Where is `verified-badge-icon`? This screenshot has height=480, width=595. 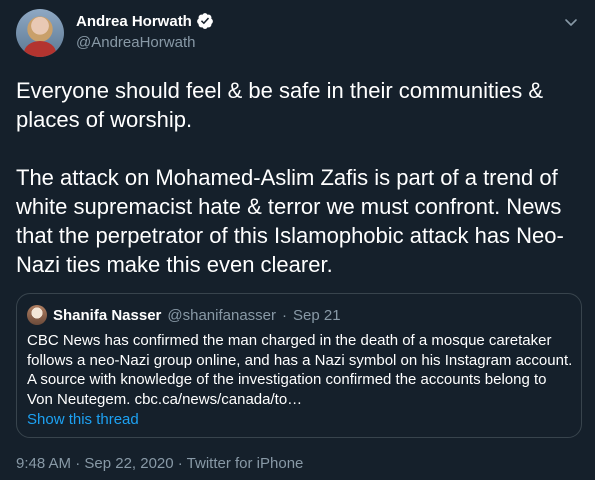
verified-badge-icon is located at coordinates (204, 21).